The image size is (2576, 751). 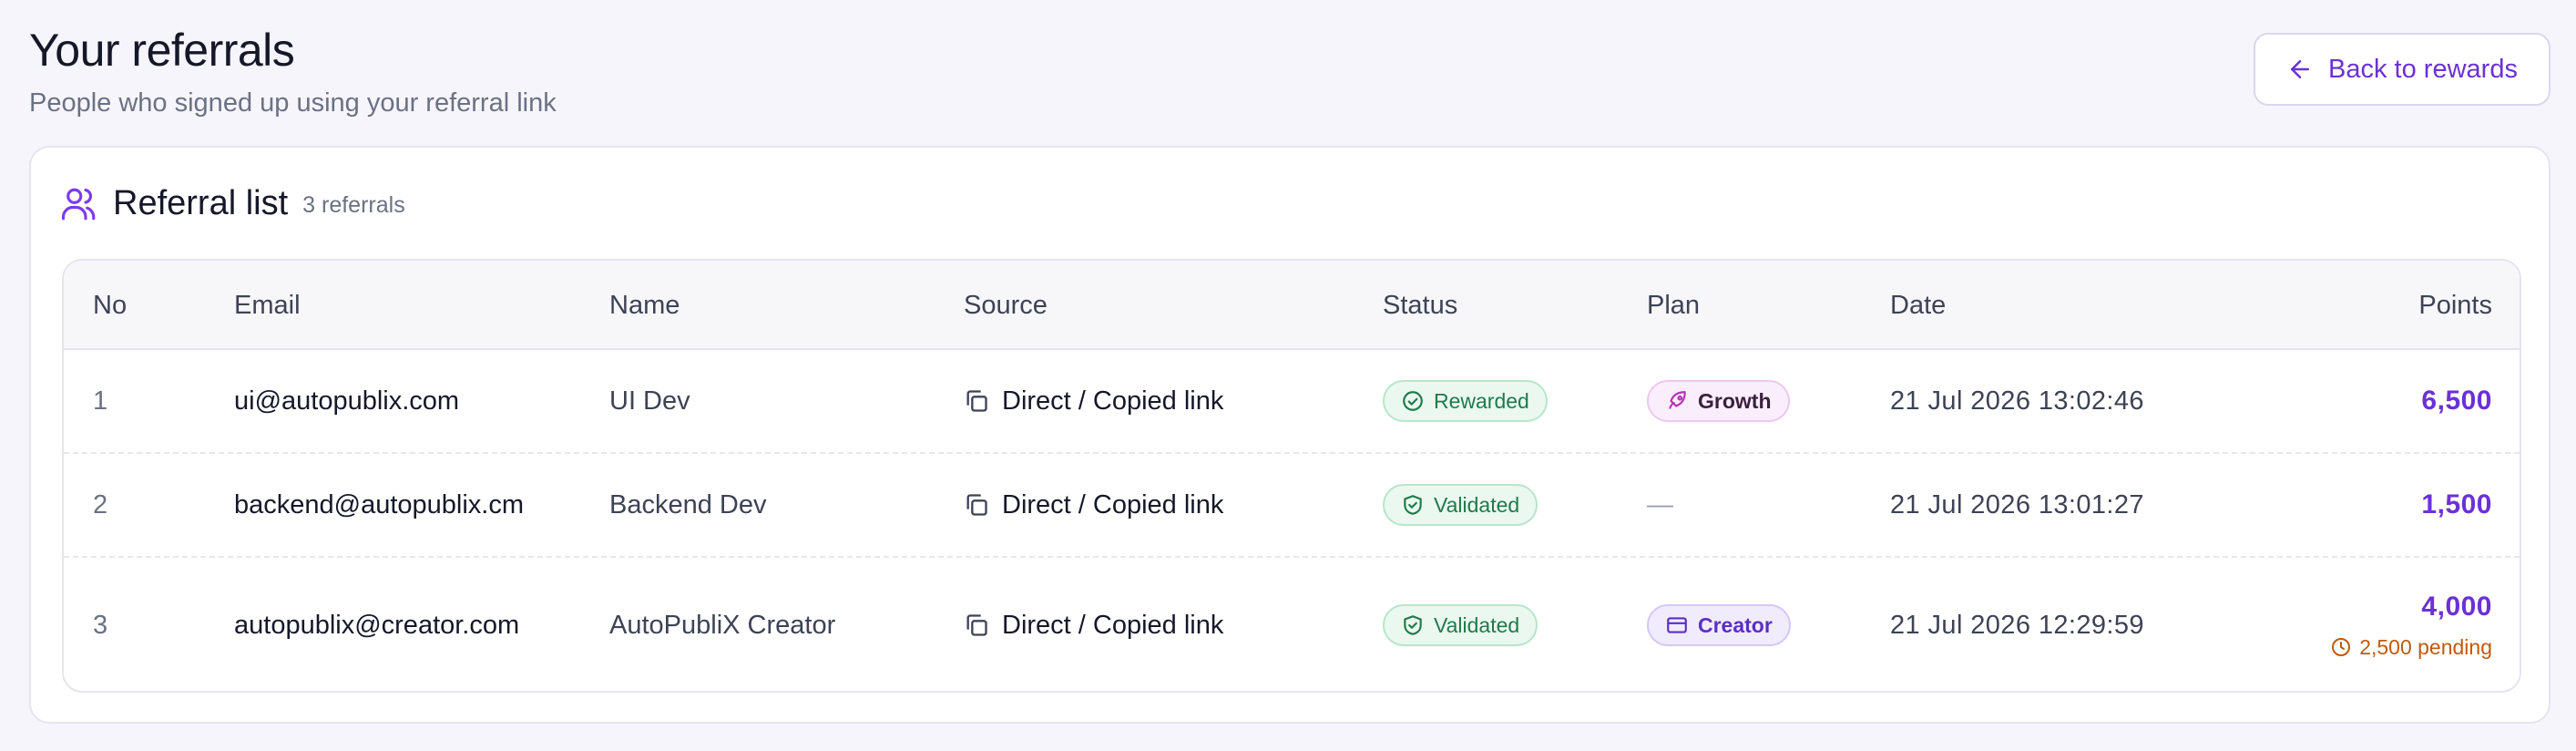 What do you see at coordinates (2411, 624) in the screenshot?
I see `row-points: 4,000 2,500 pending` at bounding box center [2411, 624].